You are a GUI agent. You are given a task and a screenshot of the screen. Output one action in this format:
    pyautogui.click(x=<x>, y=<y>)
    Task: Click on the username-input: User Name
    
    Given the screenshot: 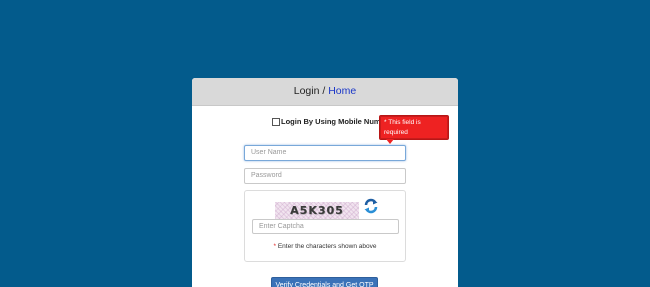 What is the action you would take?
    pyautogui.click(x=325, y=153)
    